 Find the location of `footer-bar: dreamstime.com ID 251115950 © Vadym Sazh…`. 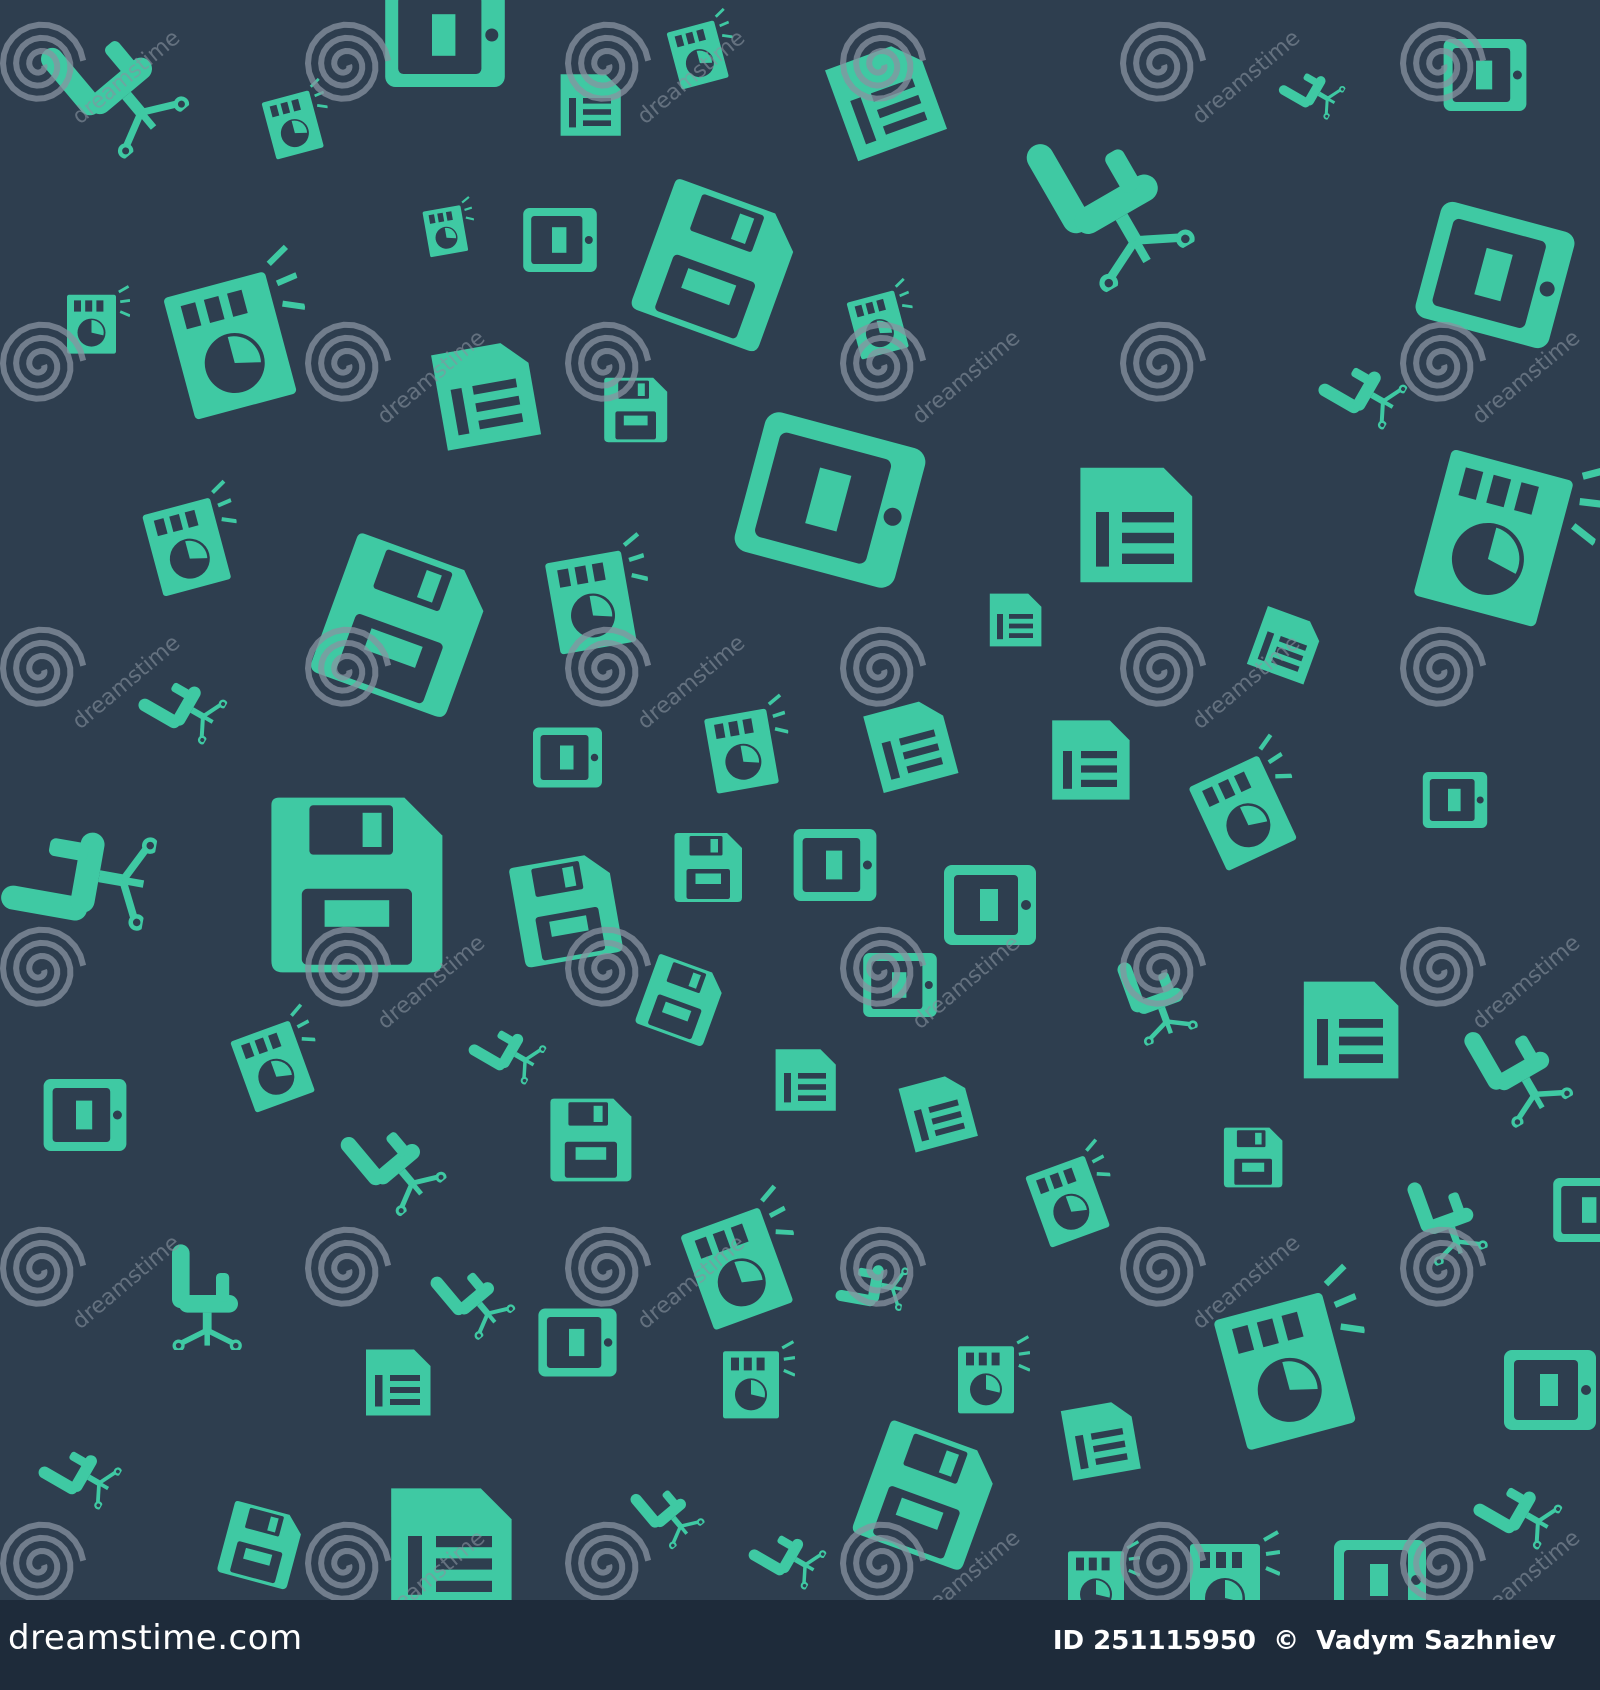

footer-bar: dreamstime.com ID 251115950 © Vadym Sazh… is located at coordinates (800, 1645).